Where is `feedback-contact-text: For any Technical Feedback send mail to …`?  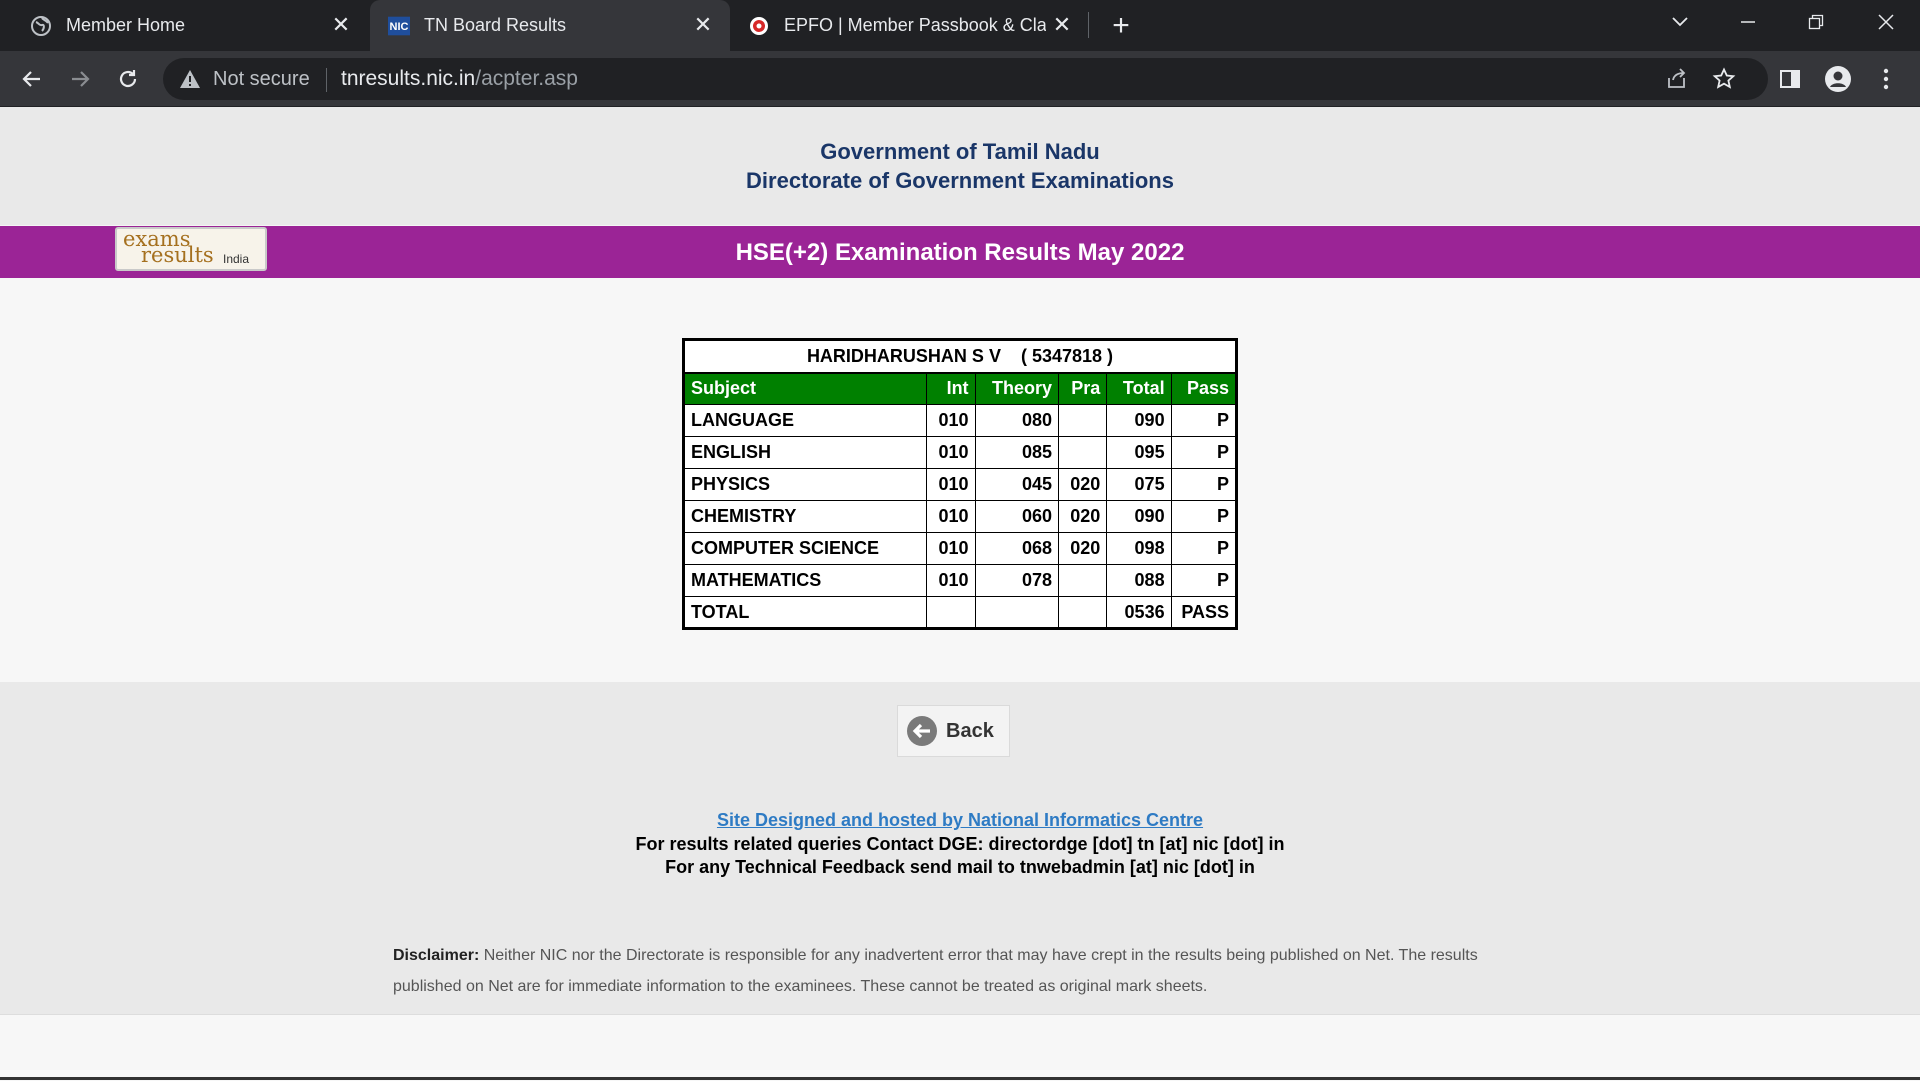
feedback-contact-text: For any Technical Feedback send mail to … is located at coordinates (960, 867).